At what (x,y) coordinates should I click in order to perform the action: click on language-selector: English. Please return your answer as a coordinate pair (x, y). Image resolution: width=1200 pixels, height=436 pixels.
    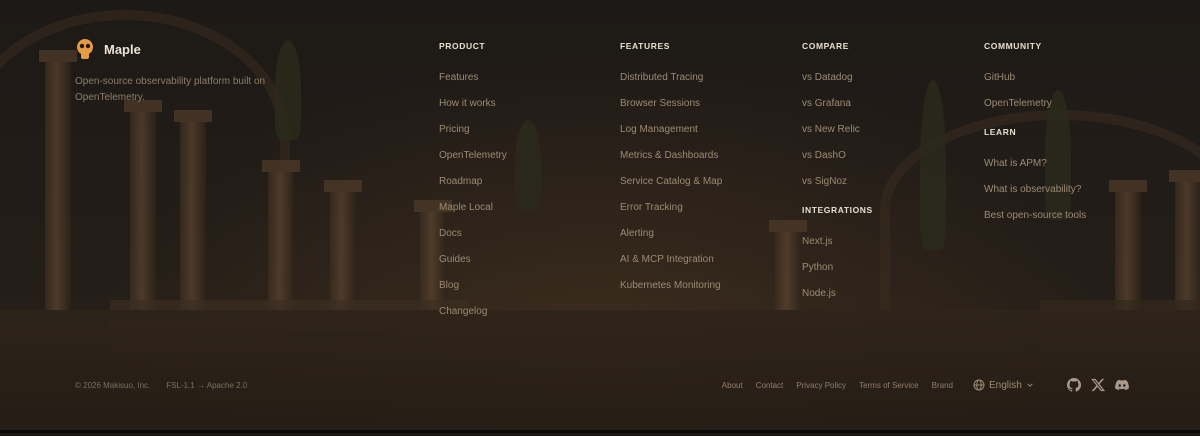
    Looking at the image, I should click on (1003, 385).